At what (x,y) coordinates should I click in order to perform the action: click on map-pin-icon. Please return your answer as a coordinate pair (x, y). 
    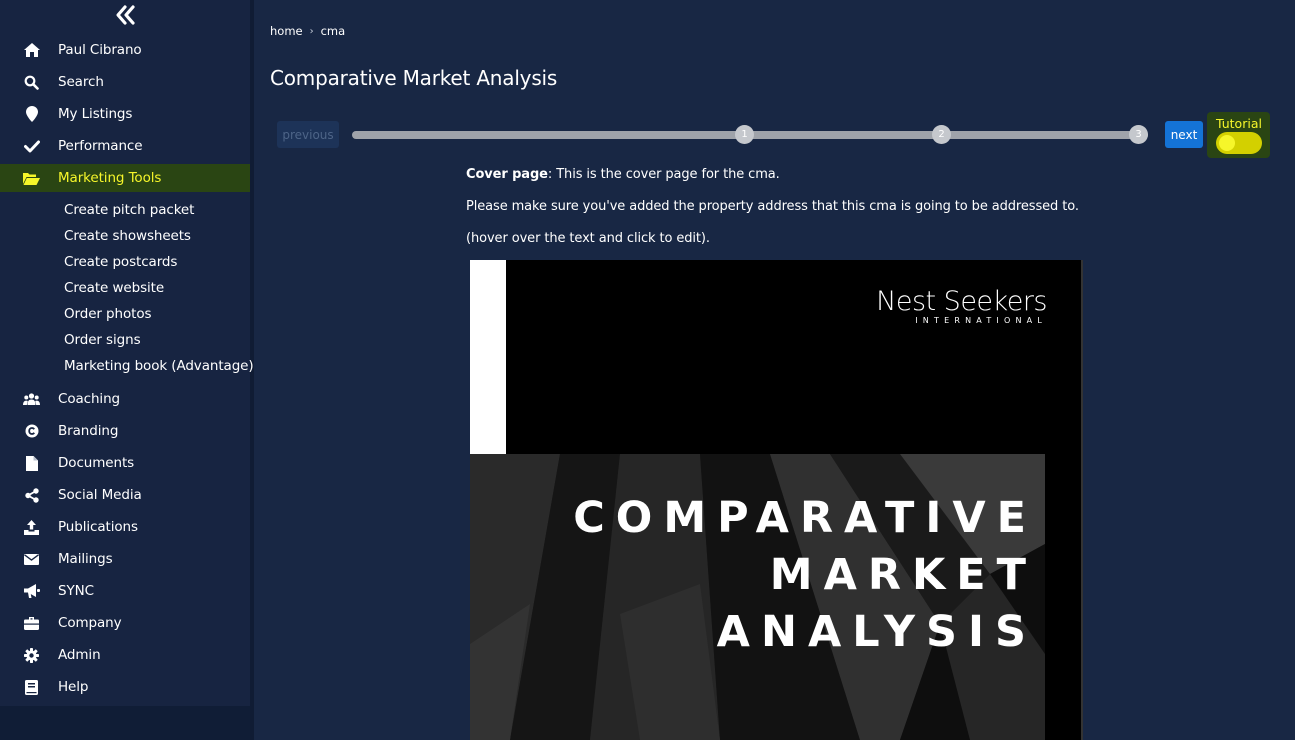
    Looking at the image, I should click on (31, 114).